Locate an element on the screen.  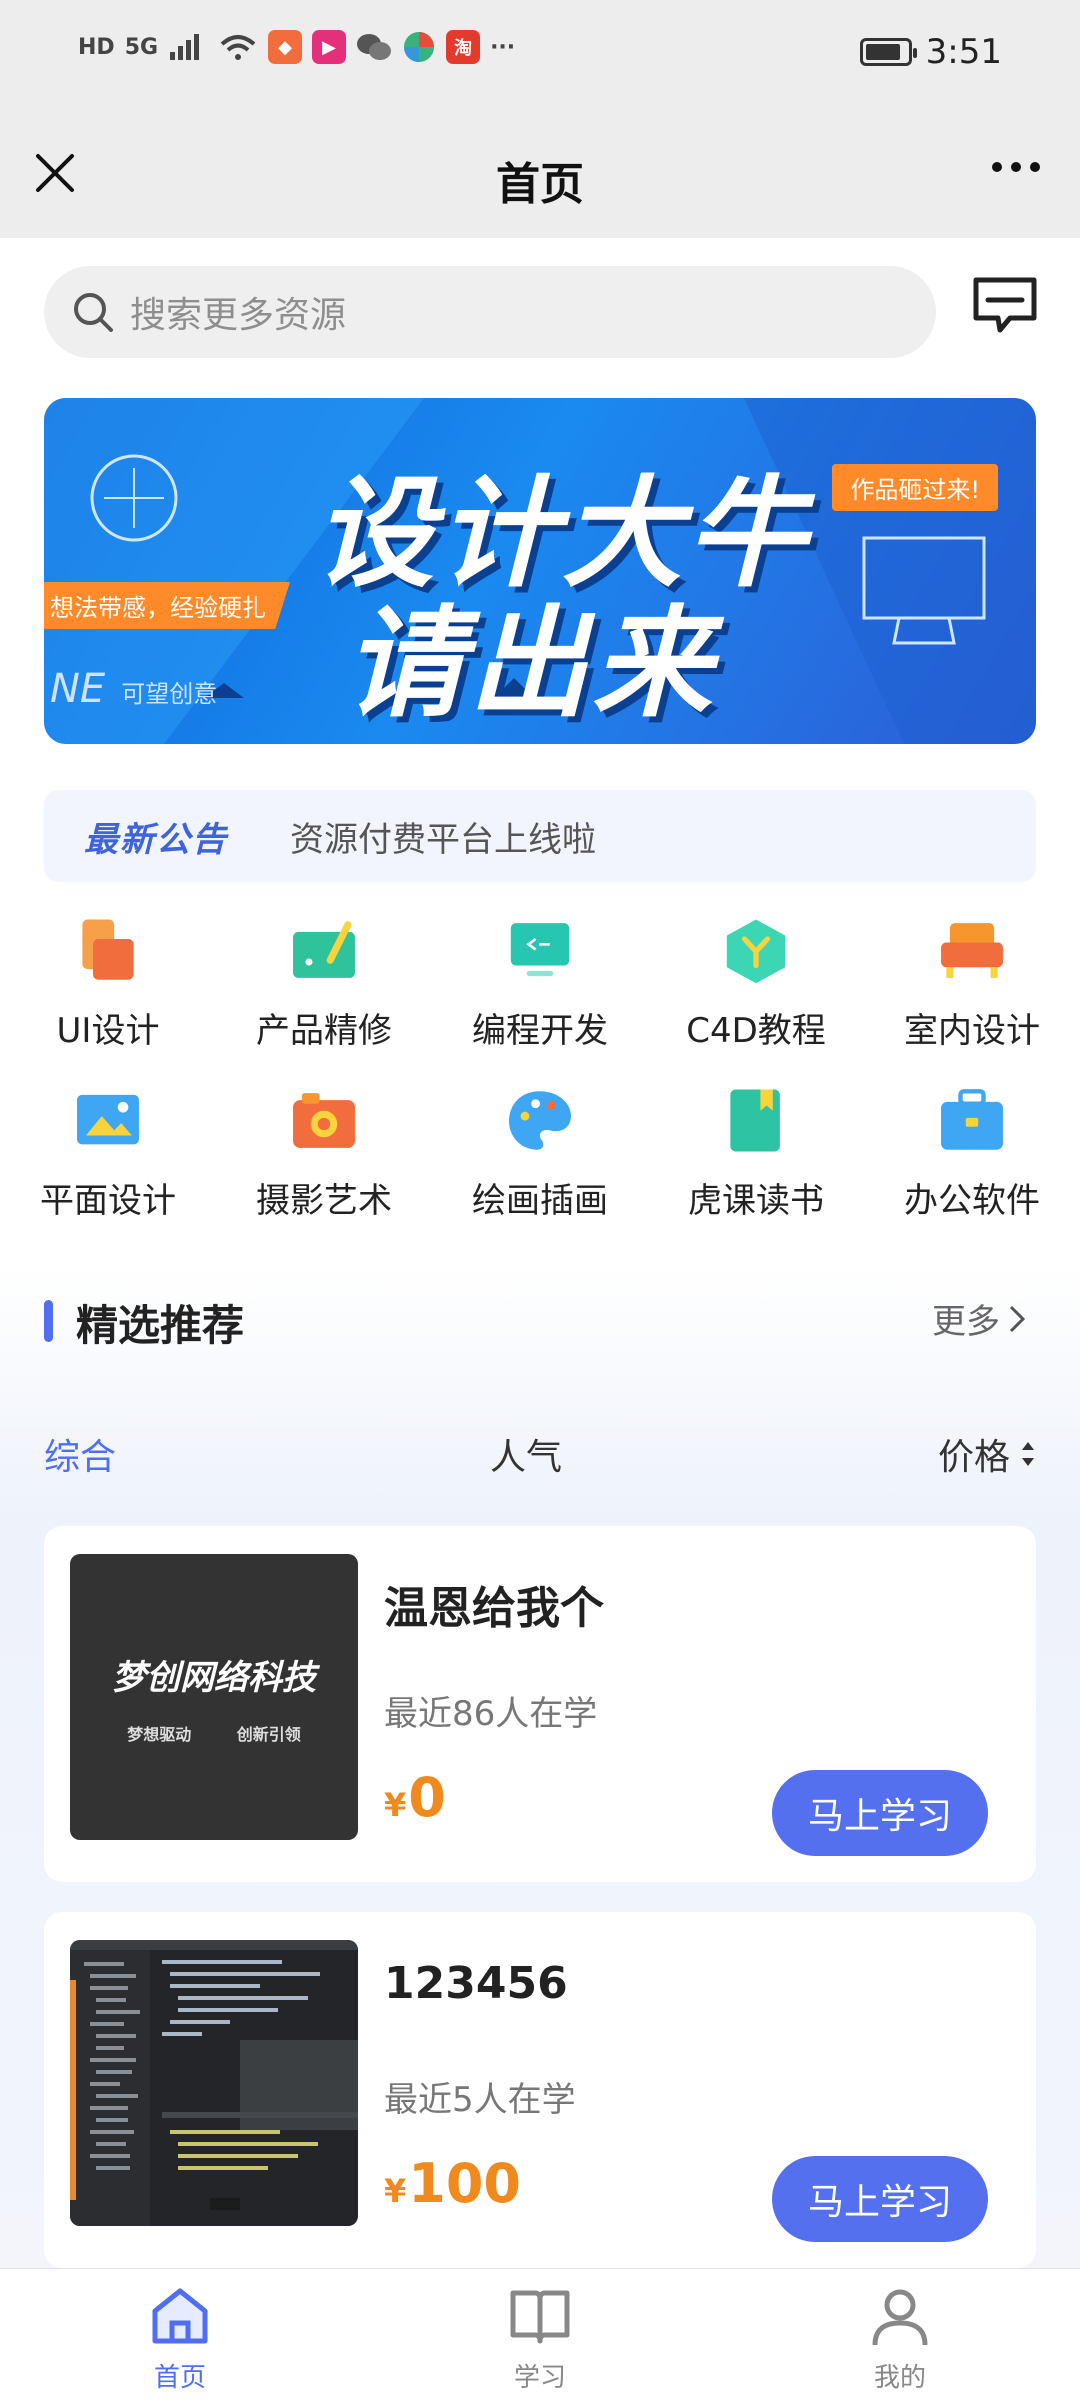
sort-filters: 综合 人气 价格 is located at coordinates (540, 1453).